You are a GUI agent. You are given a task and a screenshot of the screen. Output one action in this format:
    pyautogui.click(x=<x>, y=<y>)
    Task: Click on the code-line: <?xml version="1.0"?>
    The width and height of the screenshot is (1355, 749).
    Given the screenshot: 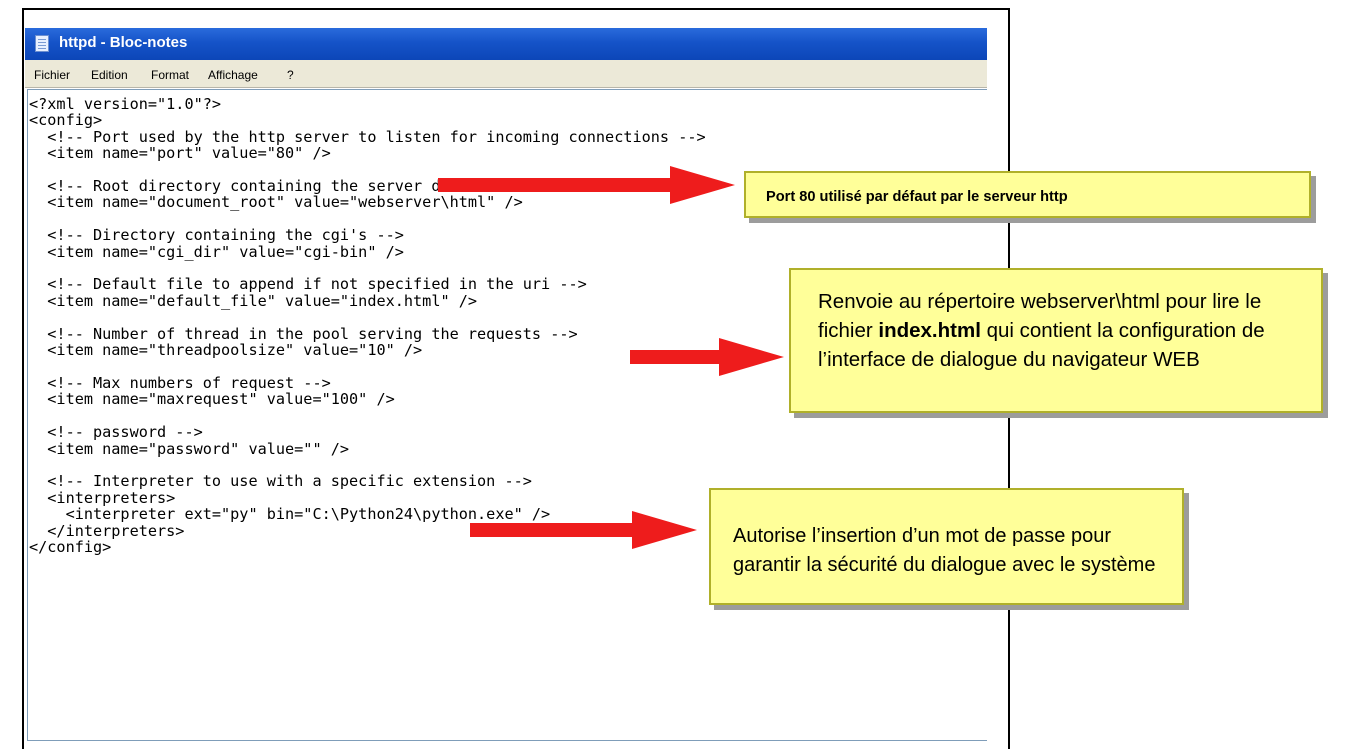 What is the action you would take?
    pyautogui.click(x=125, y=104)
    